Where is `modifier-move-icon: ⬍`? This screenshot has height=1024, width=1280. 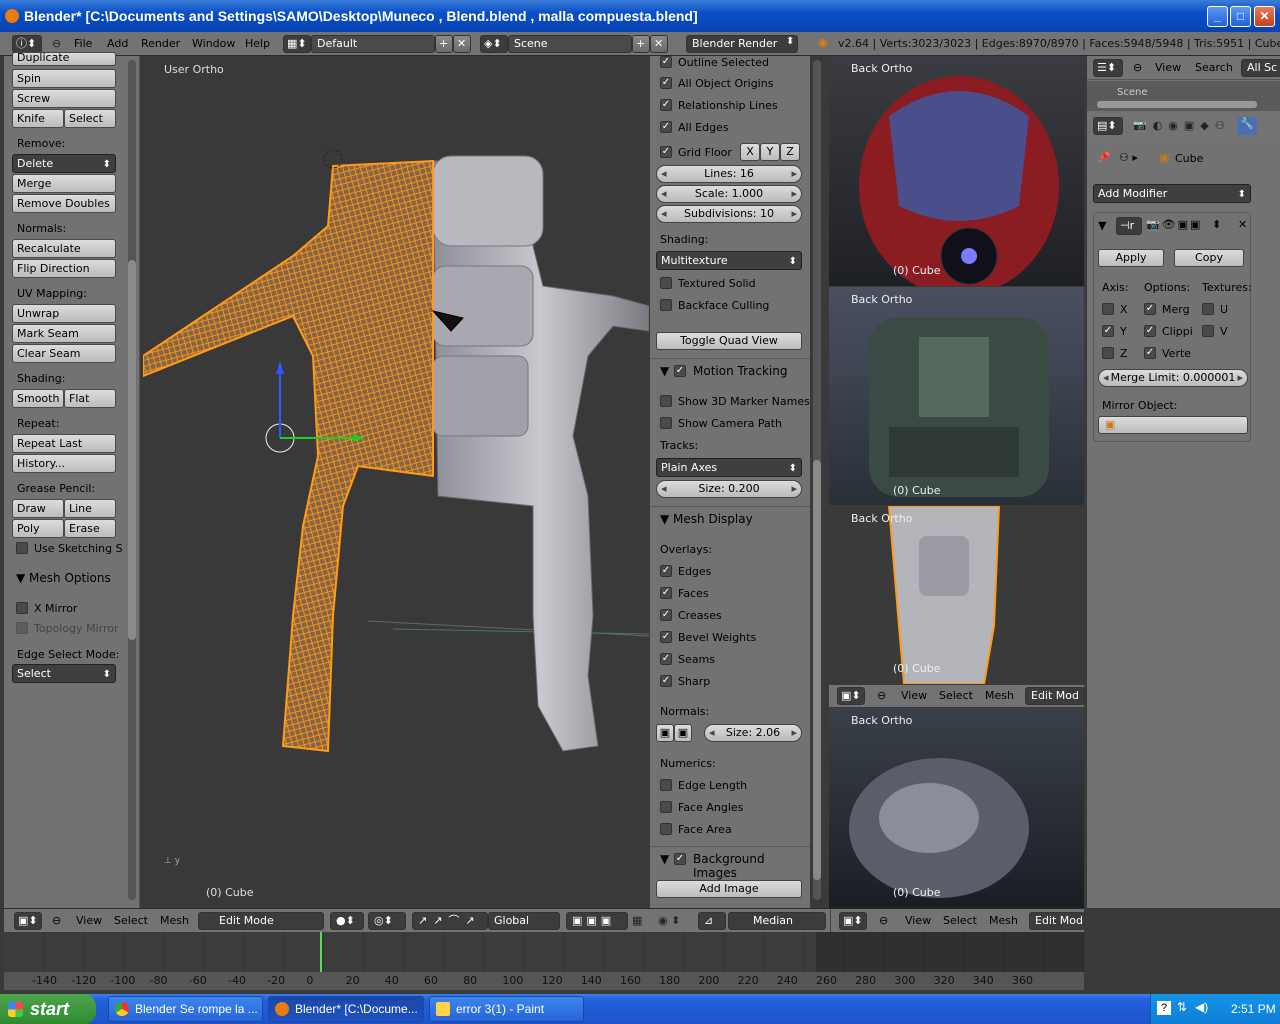
modifier-move-icon: ⬍ is located at coordinates (1216, 224).